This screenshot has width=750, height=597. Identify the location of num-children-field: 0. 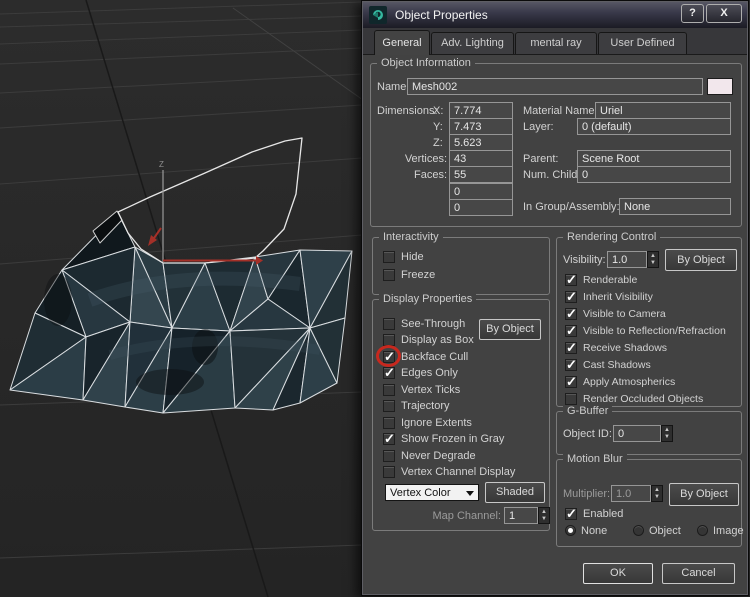
(654, 174).